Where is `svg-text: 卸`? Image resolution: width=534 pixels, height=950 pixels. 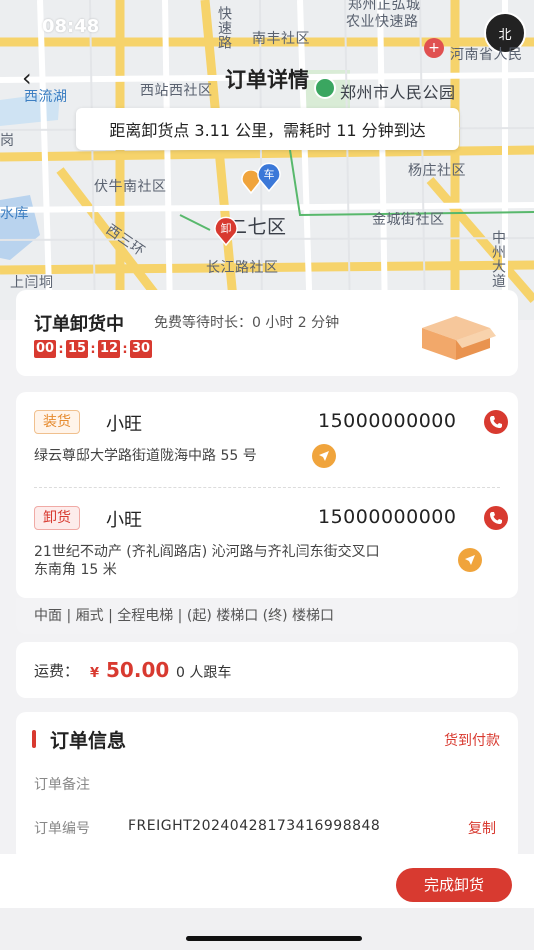
svg-text: 卸 is located at coordinates (226, 228).